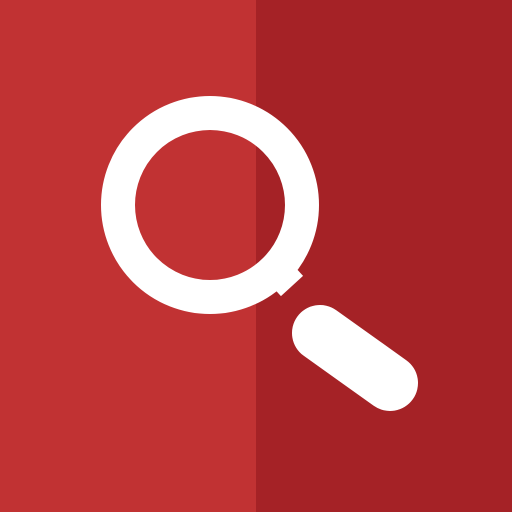 This screenshot has width=512, height=512. I want to click on handle, so click(355, 358).